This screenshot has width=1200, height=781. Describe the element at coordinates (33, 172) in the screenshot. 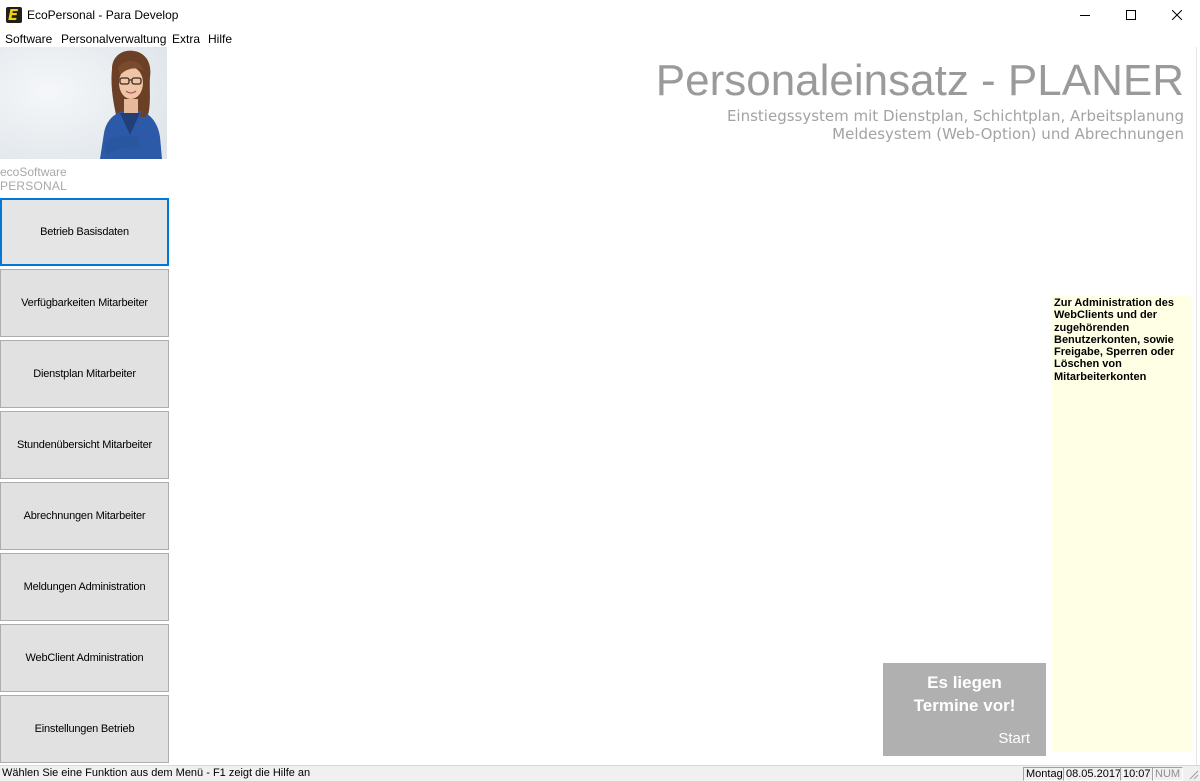

I see `brand-line-1: ecoSoftware` at that location.